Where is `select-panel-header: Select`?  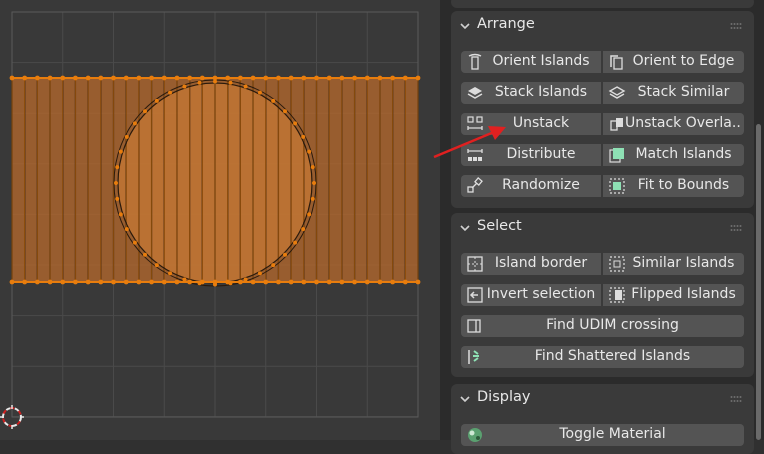 select-panel-header: Select is located at coordinates (602, 228).